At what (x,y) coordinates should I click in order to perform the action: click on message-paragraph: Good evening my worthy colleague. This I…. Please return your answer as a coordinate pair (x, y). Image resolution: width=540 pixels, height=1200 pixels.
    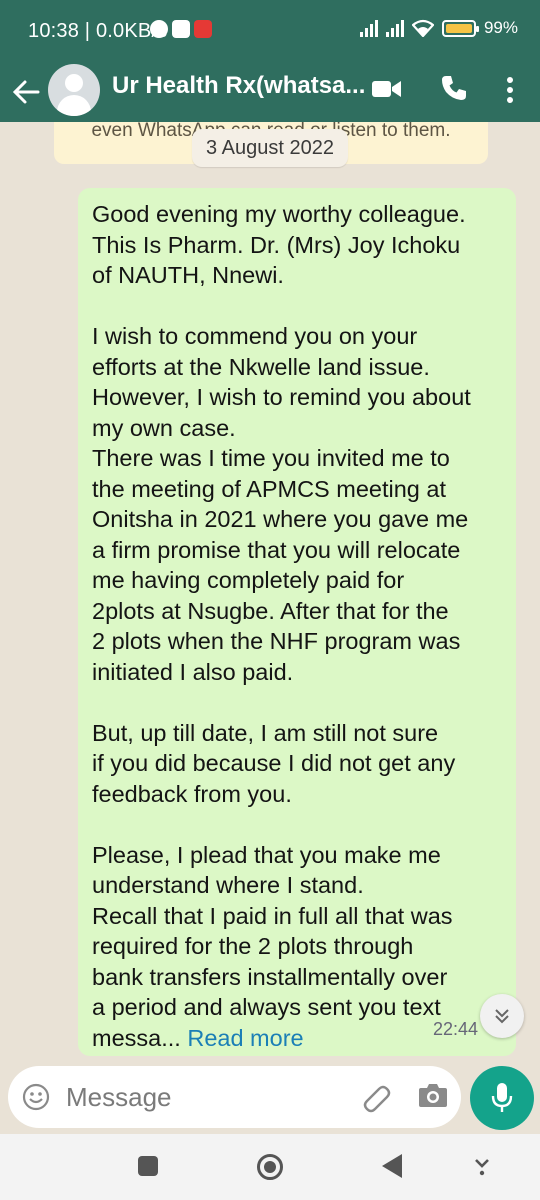
    Looking at the image, I should click on (279, 244).